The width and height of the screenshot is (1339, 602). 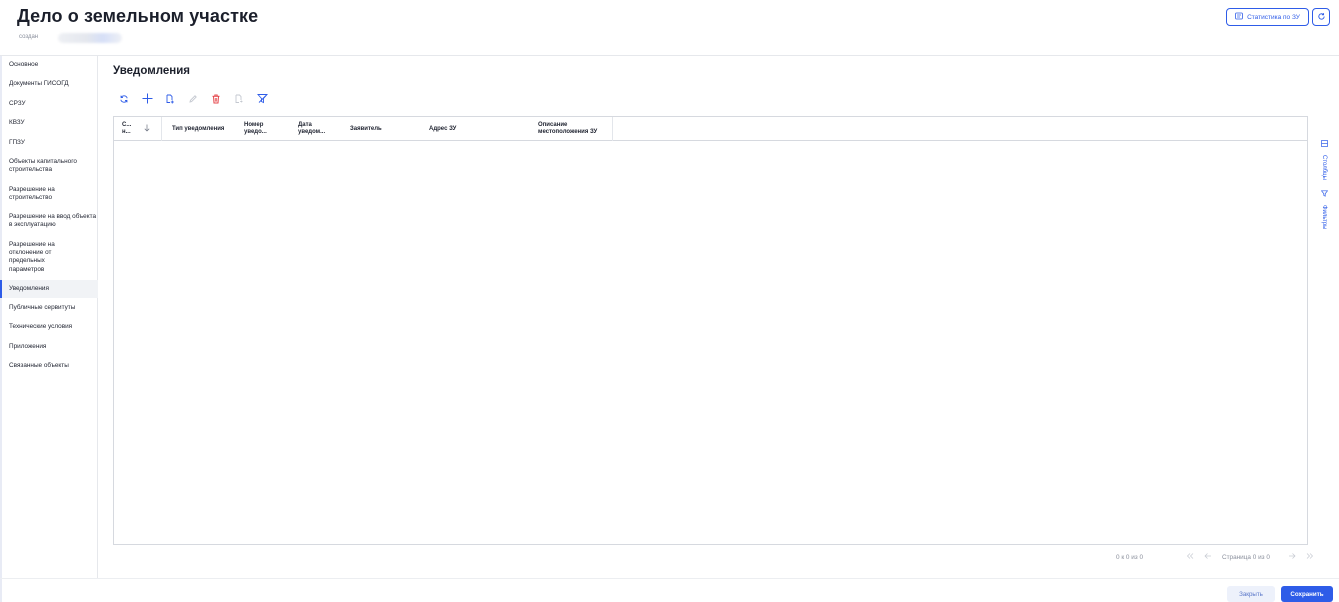 What do you see at coordinates (41, 326) in the screenshot?
I see `sidebar-item-label: Технические условия` at bounding box center [41, 326].